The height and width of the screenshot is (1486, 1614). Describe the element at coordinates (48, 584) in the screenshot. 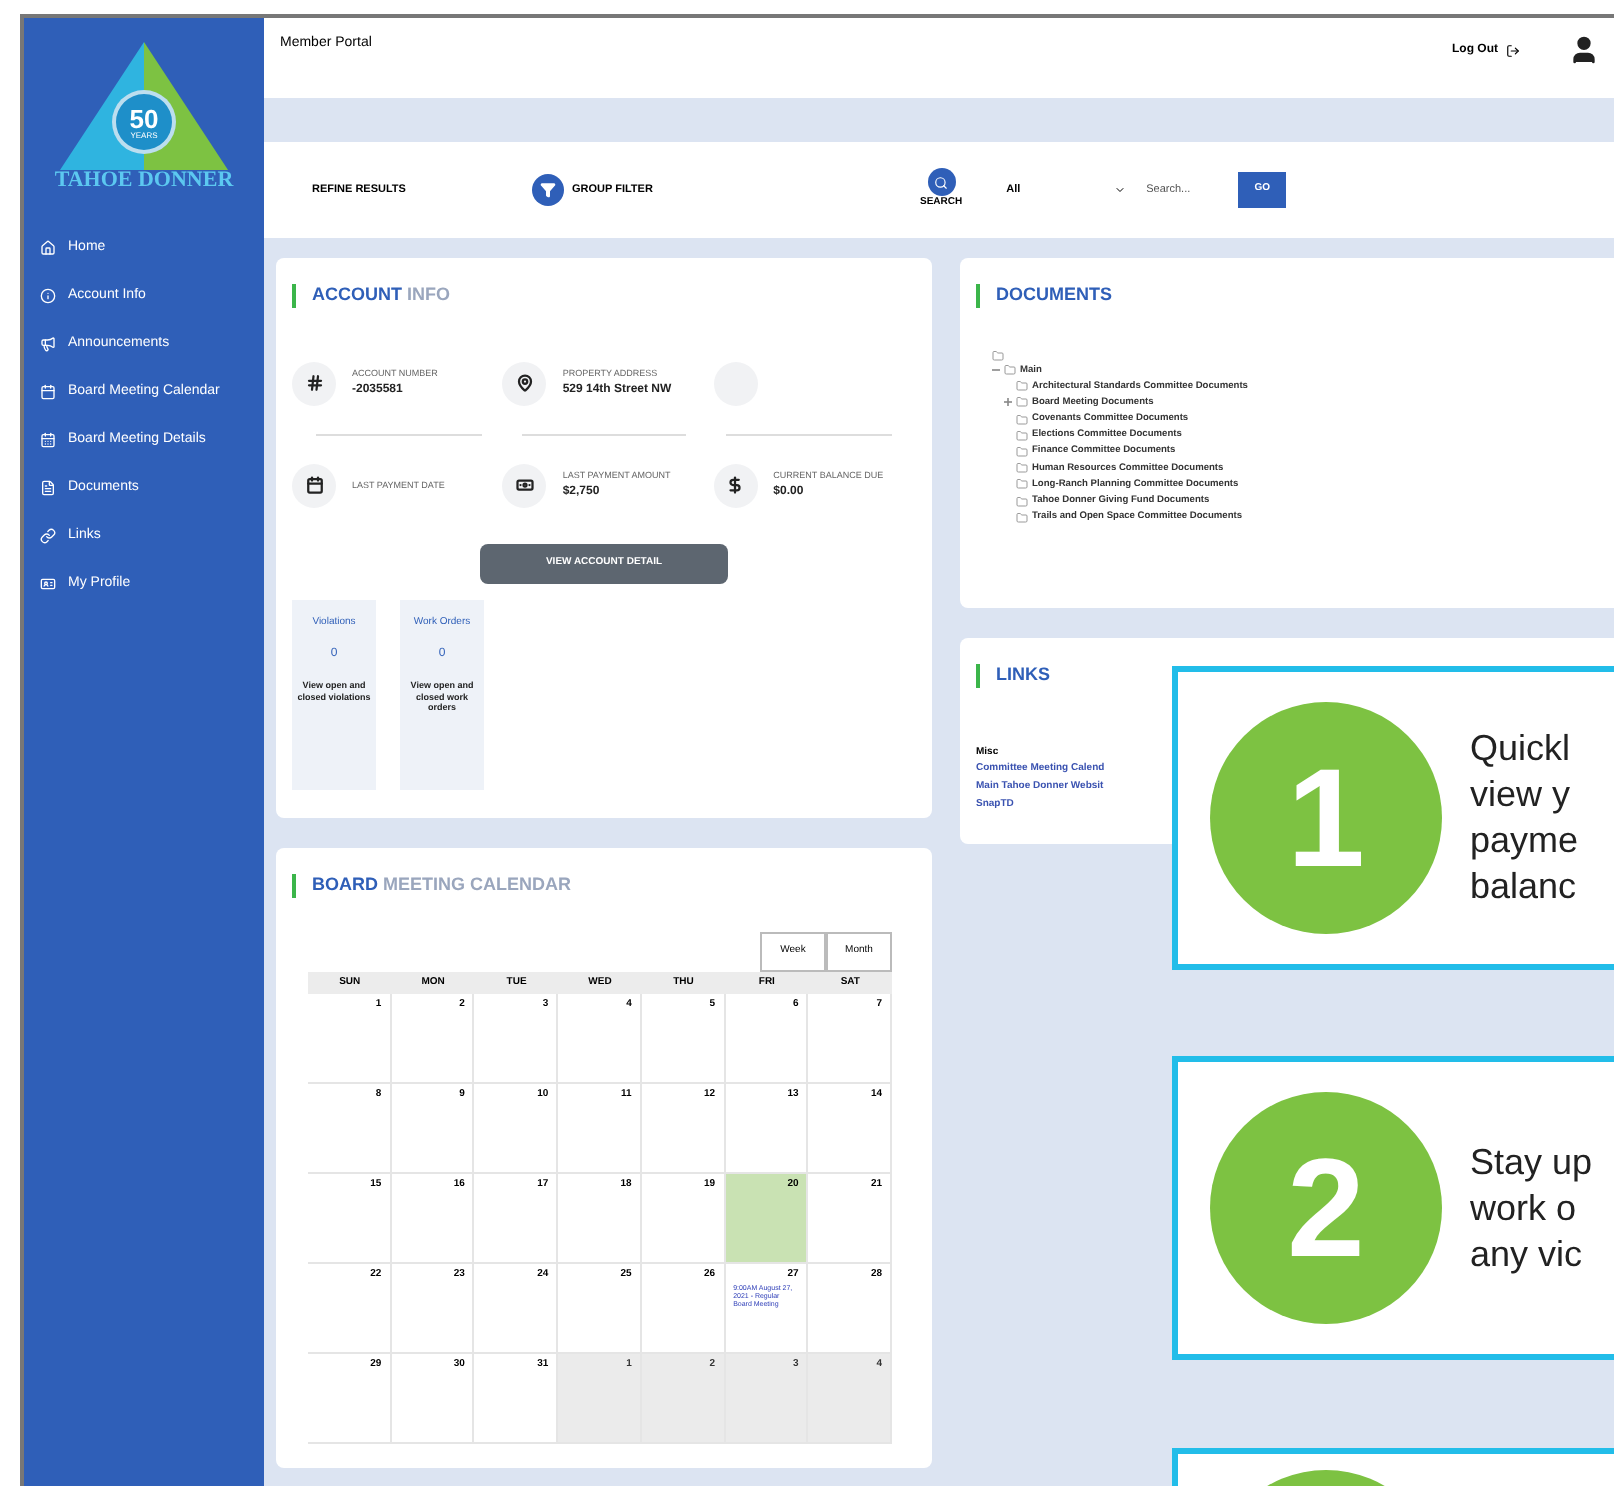

I see `id-card-icon` at that location.